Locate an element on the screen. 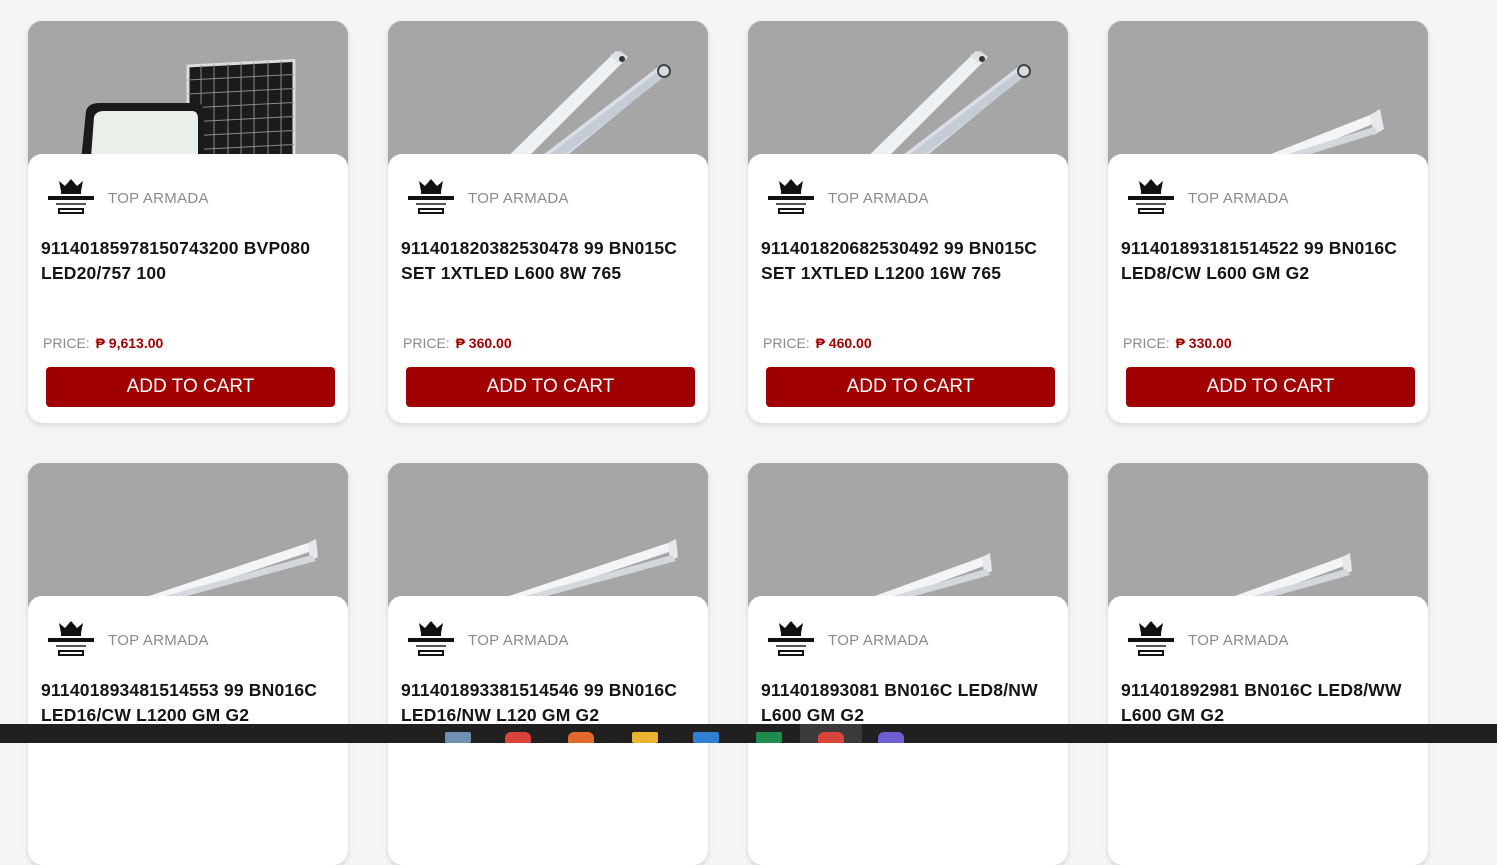 This screenshot has height=865, width=1497. product-price: PRICE: ₱ 9,613.00 is located at coordinates (103, 343).